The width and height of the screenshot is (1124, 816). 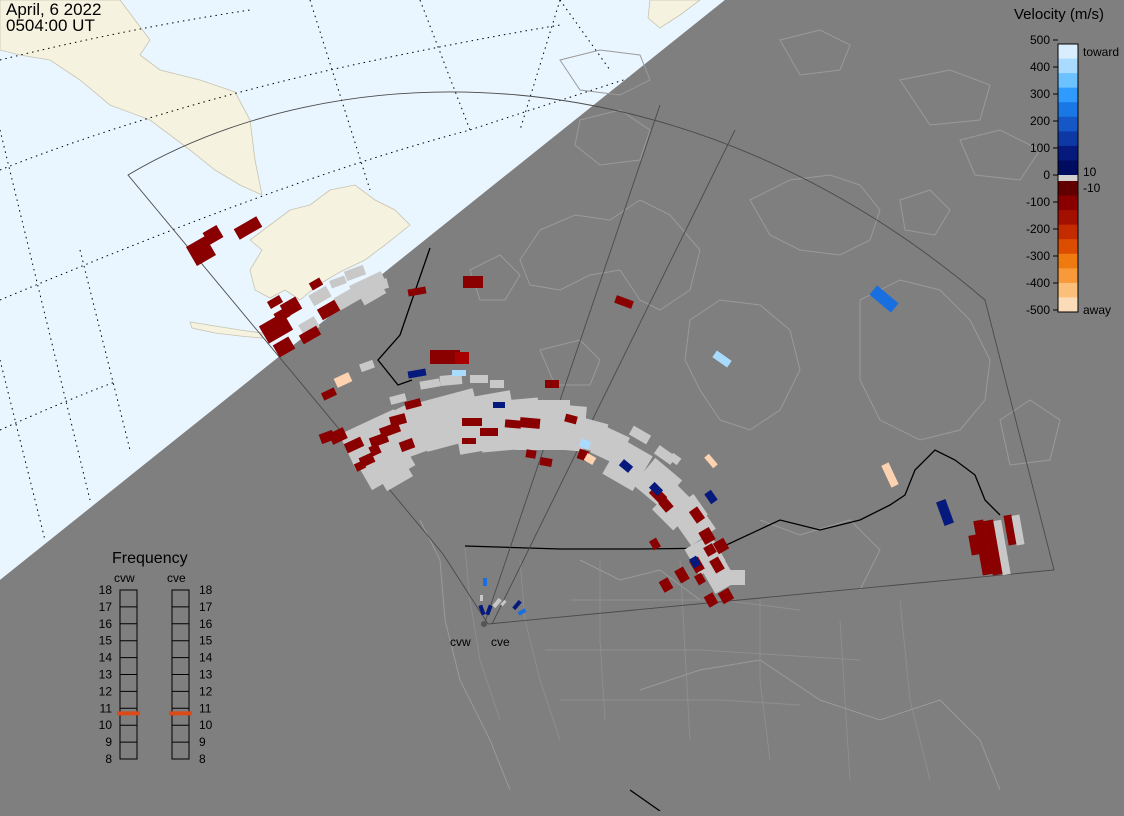 What do you see at coordinates (1040, 40) in the screenshot?
I see `colorbar-tick-label: 500` at bounding box center [1040, 40].